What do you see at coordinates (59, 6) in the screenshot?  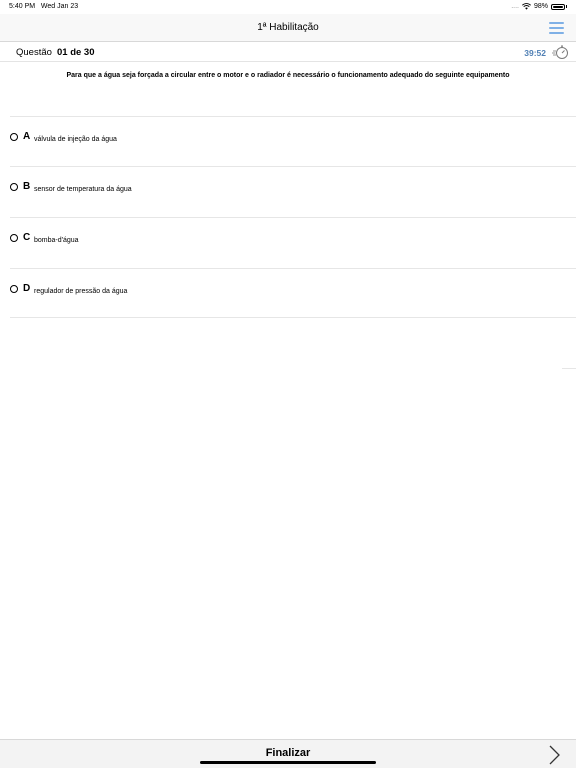 I see `status-date: Wed Jan 23` at bounding box center [59, 6].